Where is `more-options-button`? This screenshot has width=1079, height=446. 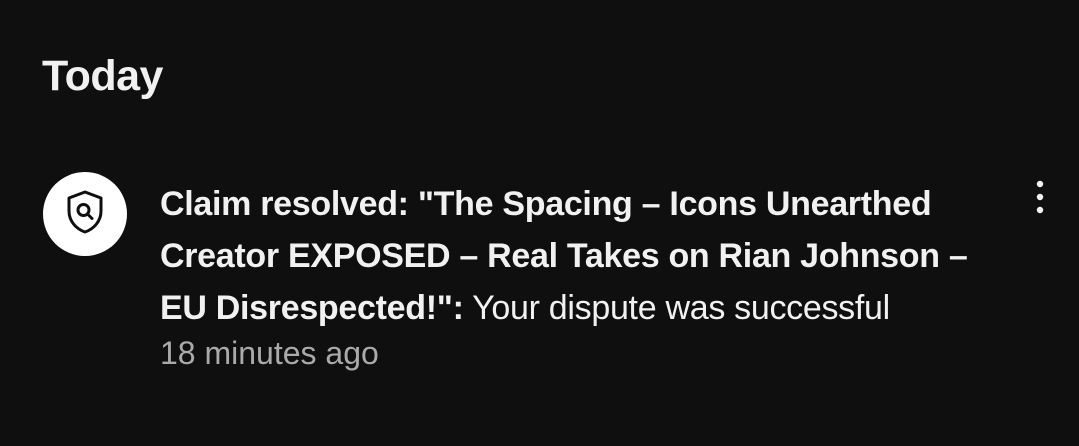 more-options-button is located at coordinates (1040, 199).